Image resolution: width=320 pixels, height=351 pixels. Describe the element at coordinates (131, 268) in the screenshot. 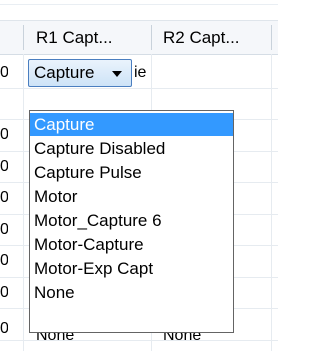

I see `dropdown-option-motor-exp-capt: Motor-Exp Capt` at that location.